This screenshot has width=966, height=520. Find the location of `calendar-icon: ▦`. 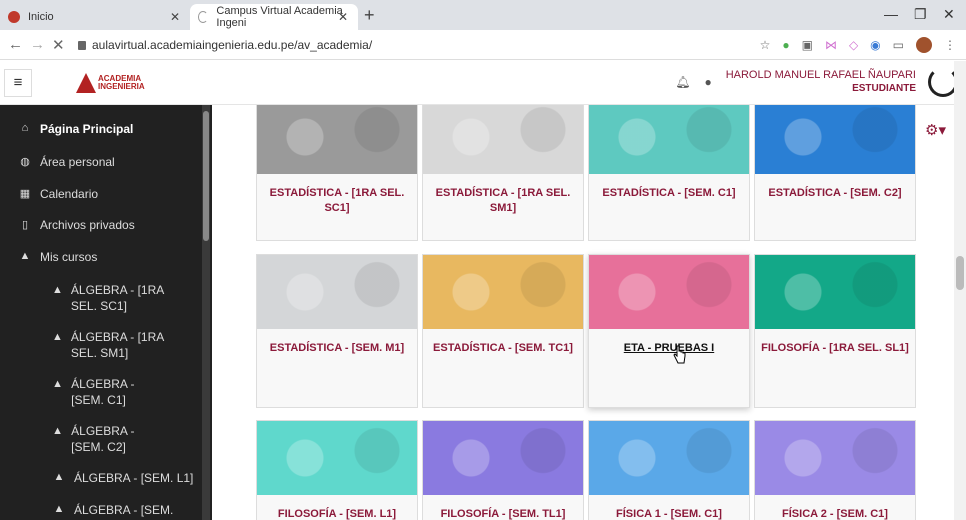

calendar-icon: ▦ is located at coordinates (25, 194).